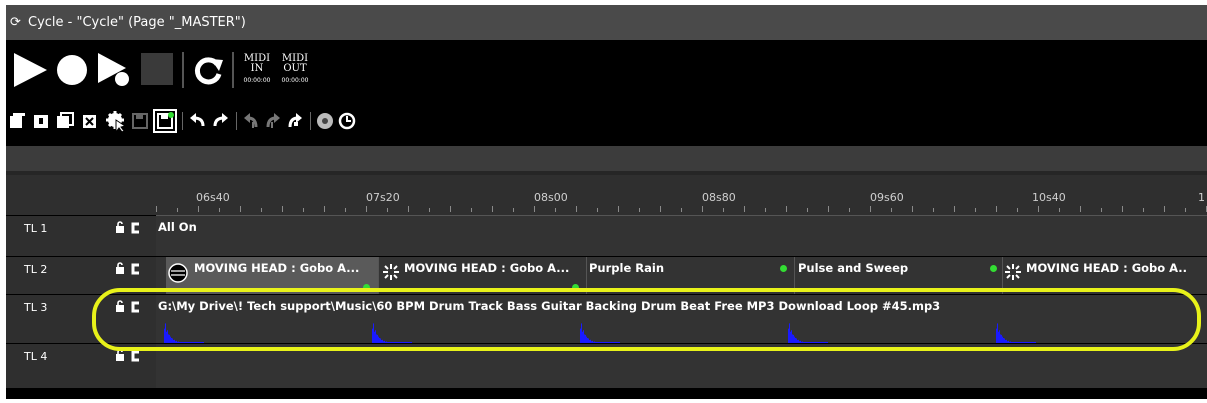  I want to click on clip-label: Pulse and Sweep, so click(853, 268).